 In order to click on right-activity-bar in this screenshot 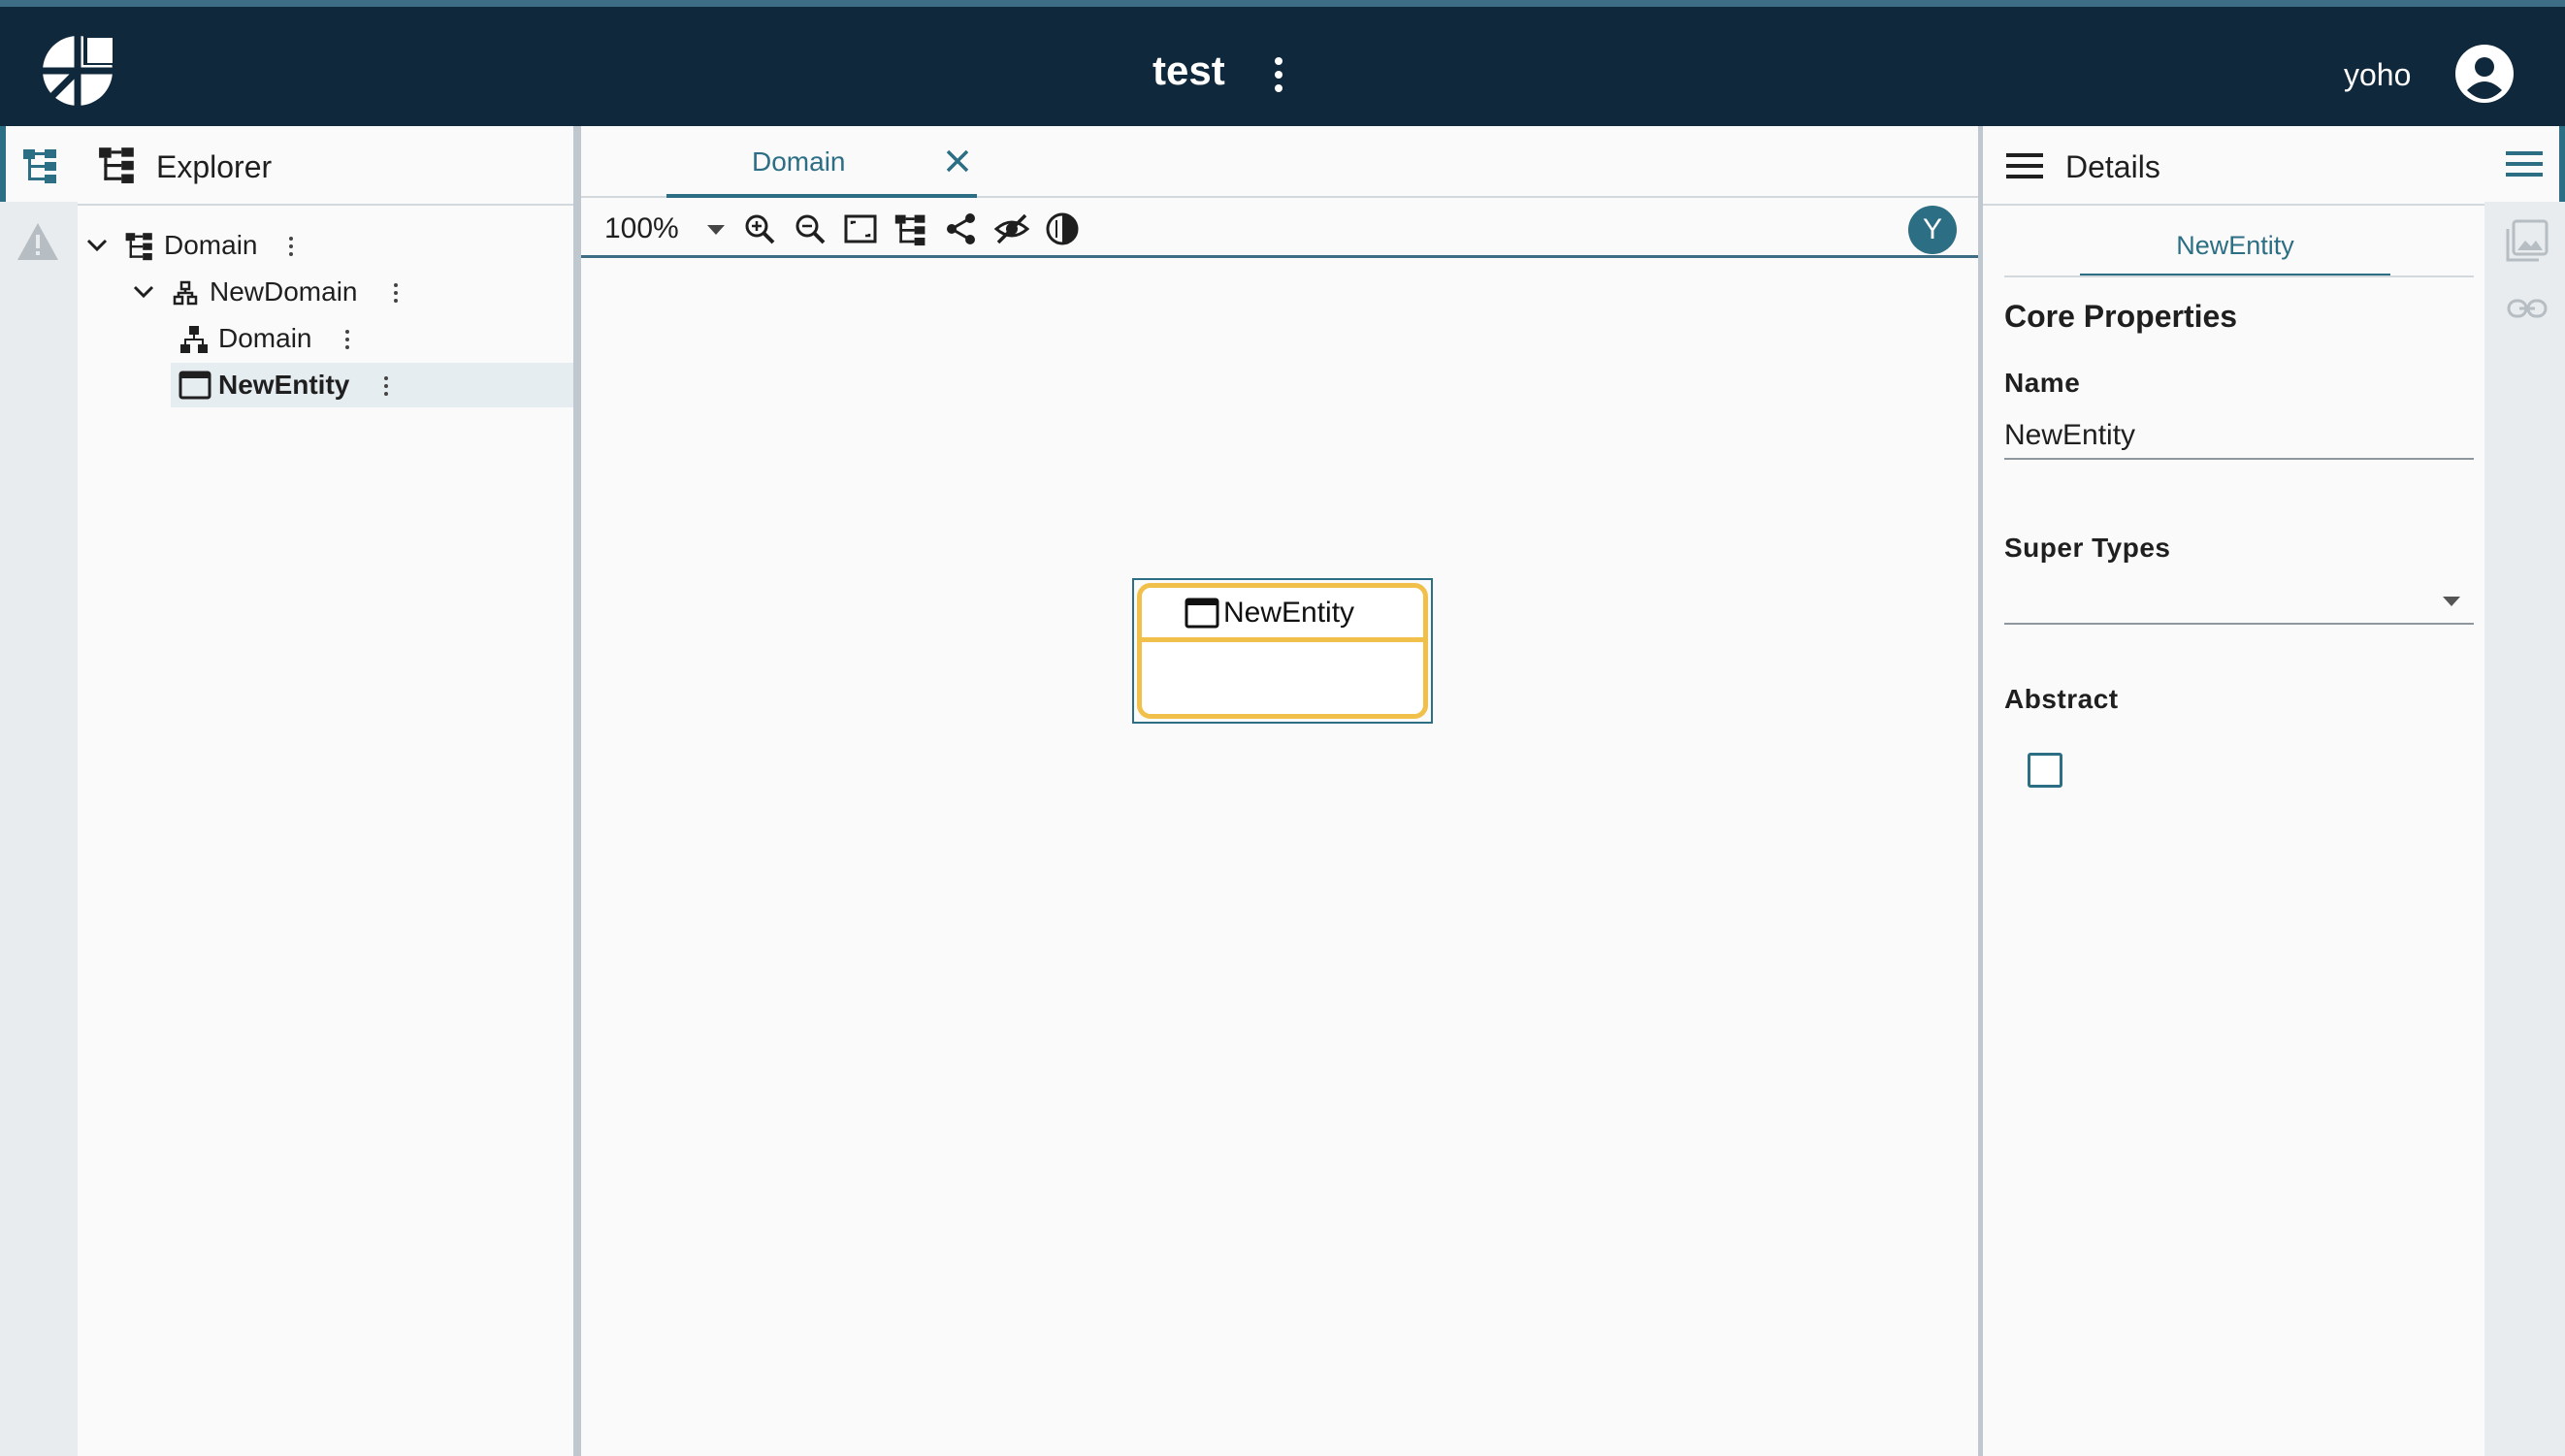, I will do `click(2524, 791)`.